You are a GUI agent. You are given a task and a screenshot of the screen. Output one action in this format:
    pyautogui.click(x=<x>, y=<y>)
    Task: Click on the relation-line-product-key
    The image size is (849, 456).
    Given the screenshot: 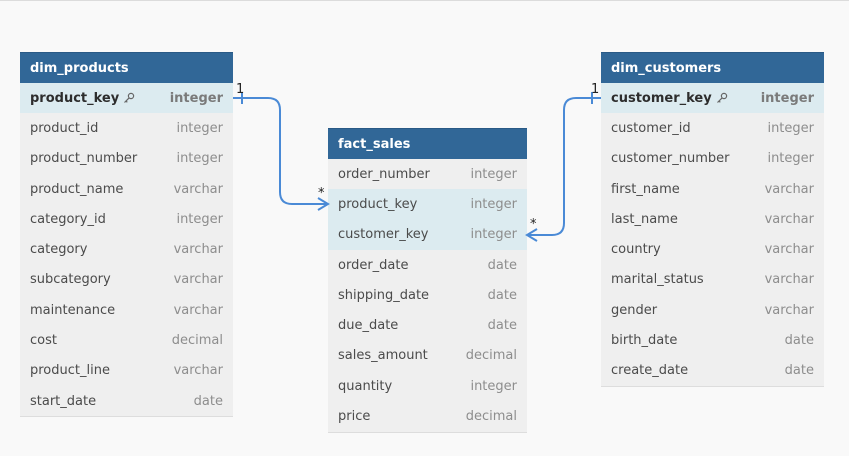 What is the action you would take?
    pyautogui.click(x=280, y=151)
    